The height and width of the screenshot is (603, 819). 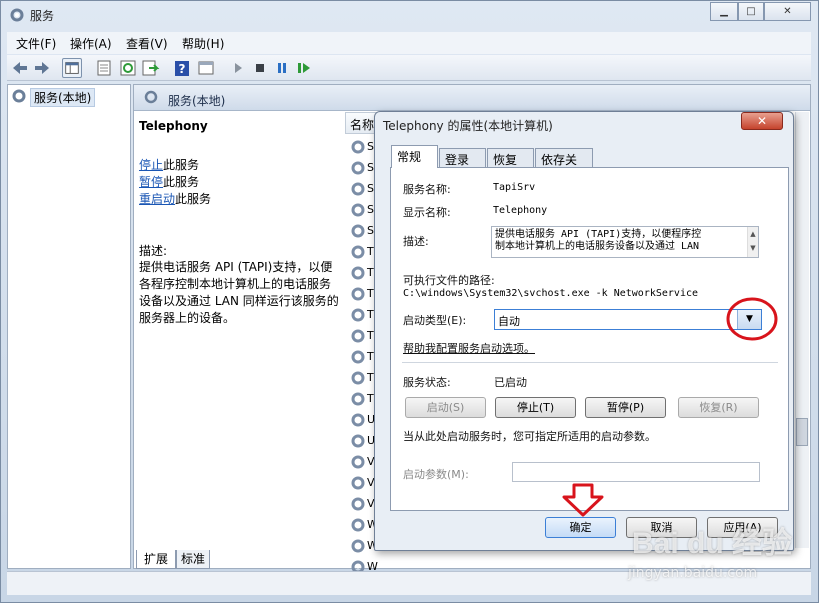 I want to click on tab-dependencies: 依存关系, so click(x=564, y=166).